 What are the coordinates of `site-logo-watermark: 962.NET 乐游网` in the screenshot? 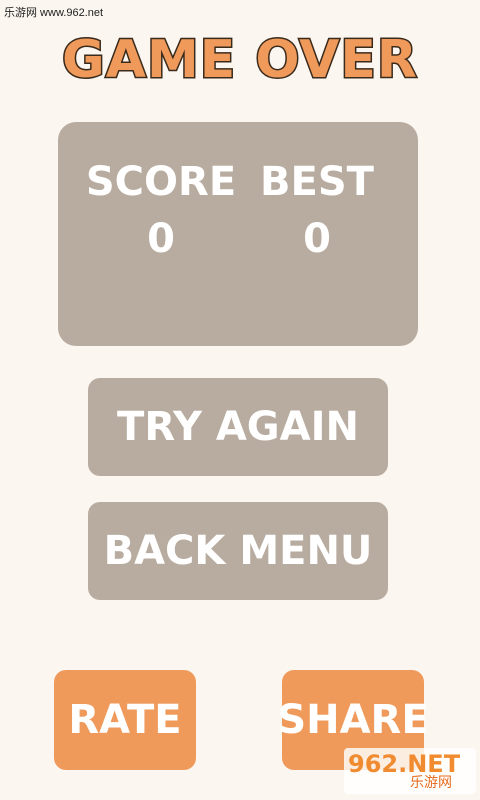 It's located at (410, 771).